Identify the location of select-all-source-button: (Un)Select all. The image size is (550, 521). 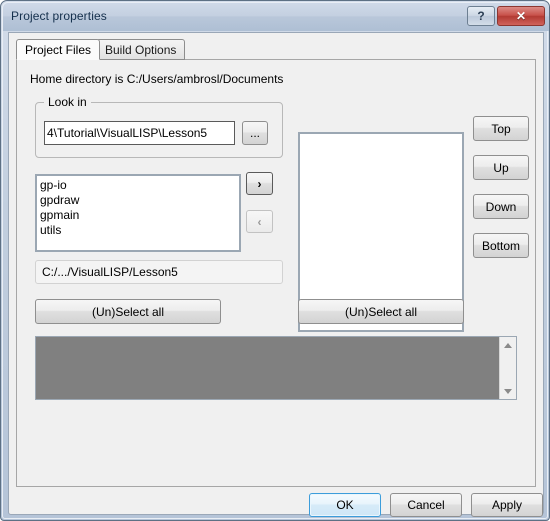
(128, 311).